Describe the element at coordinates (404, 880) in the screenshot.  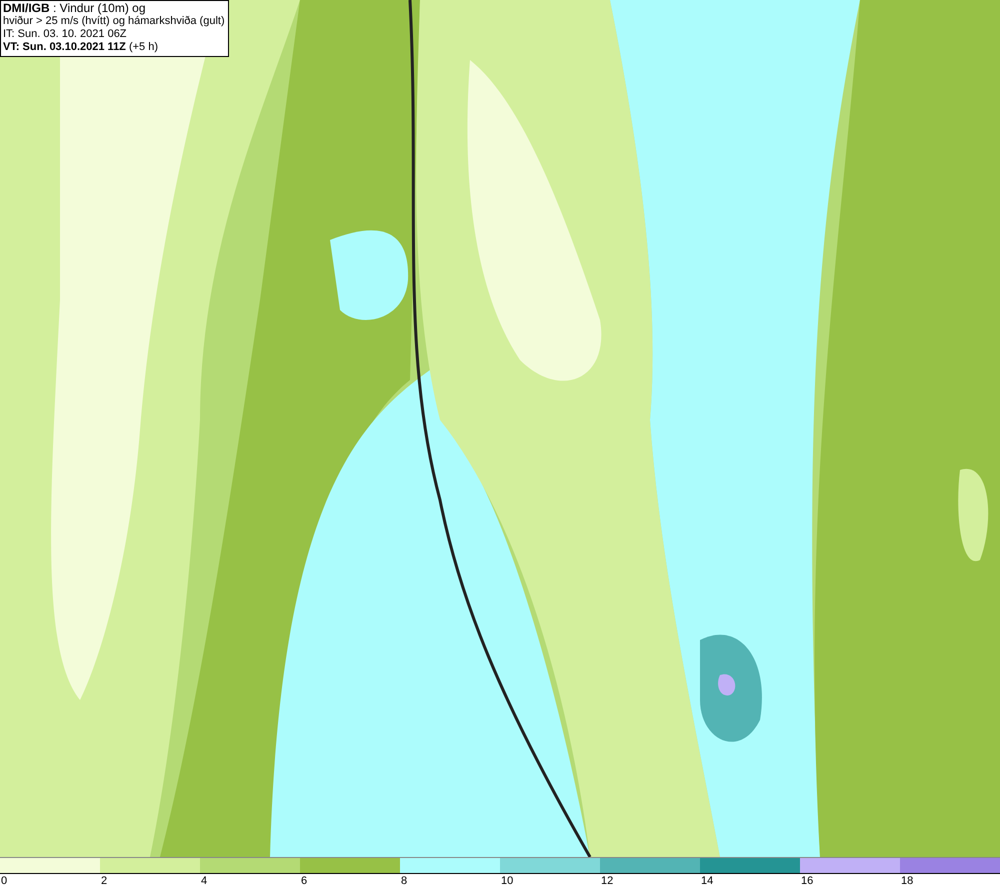
I see `legend-tick-label: 8` at that location.